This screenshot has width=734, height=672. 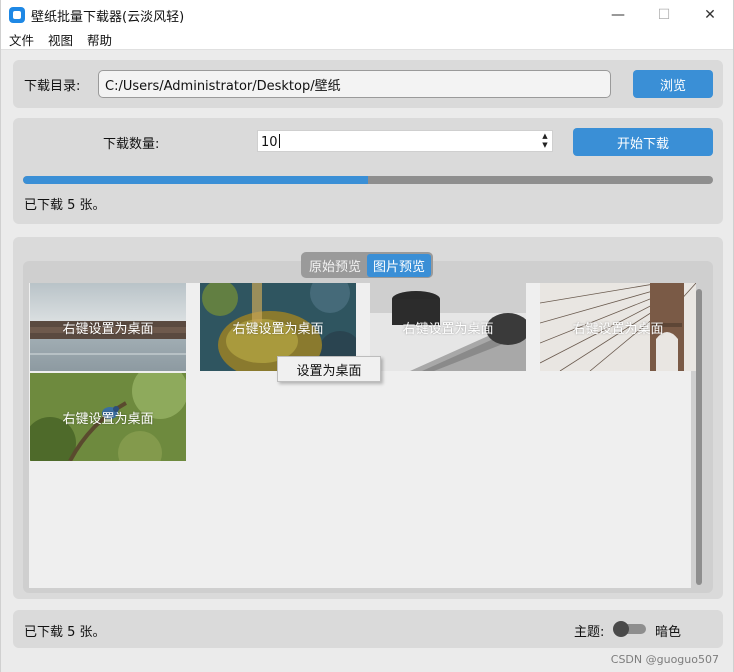 I want to click on menu-file: 文件, so click(x=20, y=39).